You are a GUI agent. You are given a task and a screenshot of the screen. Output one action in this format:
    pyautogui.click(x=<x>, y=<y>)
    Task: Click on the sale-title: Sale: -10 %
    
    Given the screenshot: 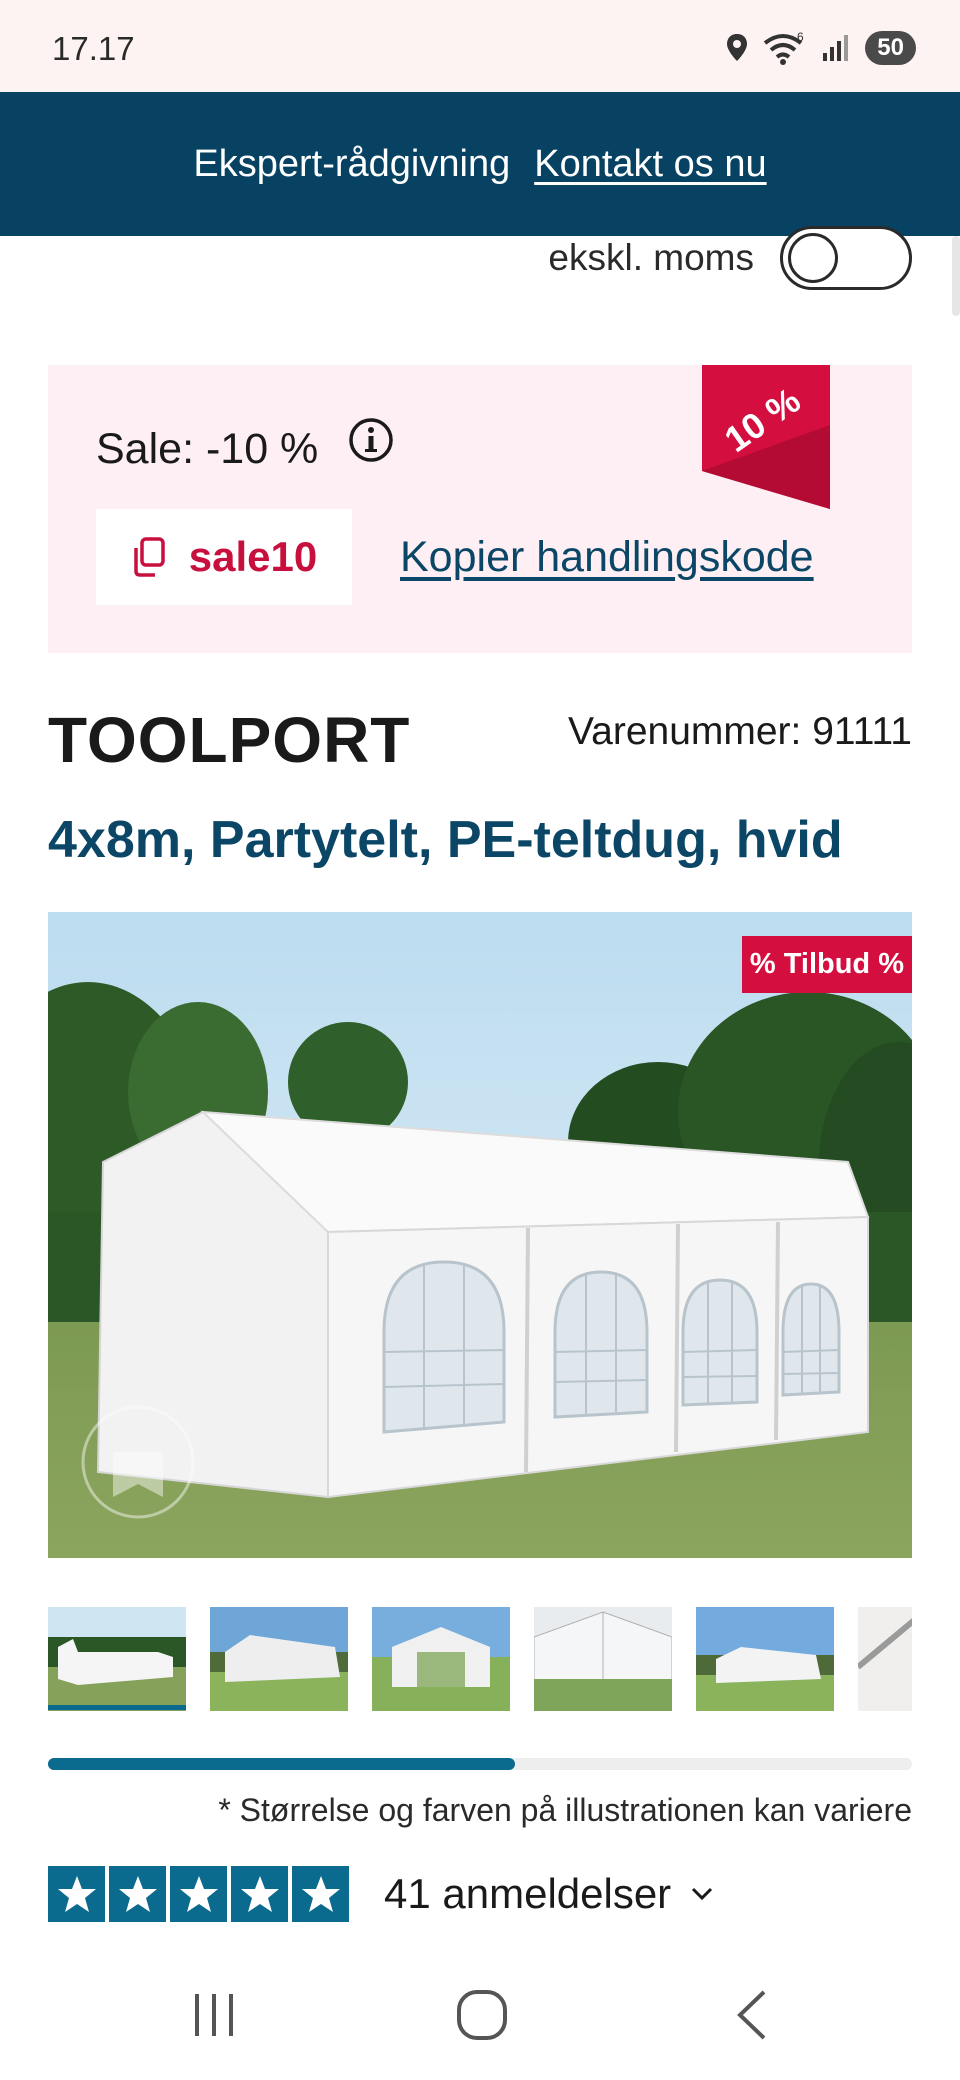 What is the action you would take?
    pyautogui.click(x=207, y=449)
    